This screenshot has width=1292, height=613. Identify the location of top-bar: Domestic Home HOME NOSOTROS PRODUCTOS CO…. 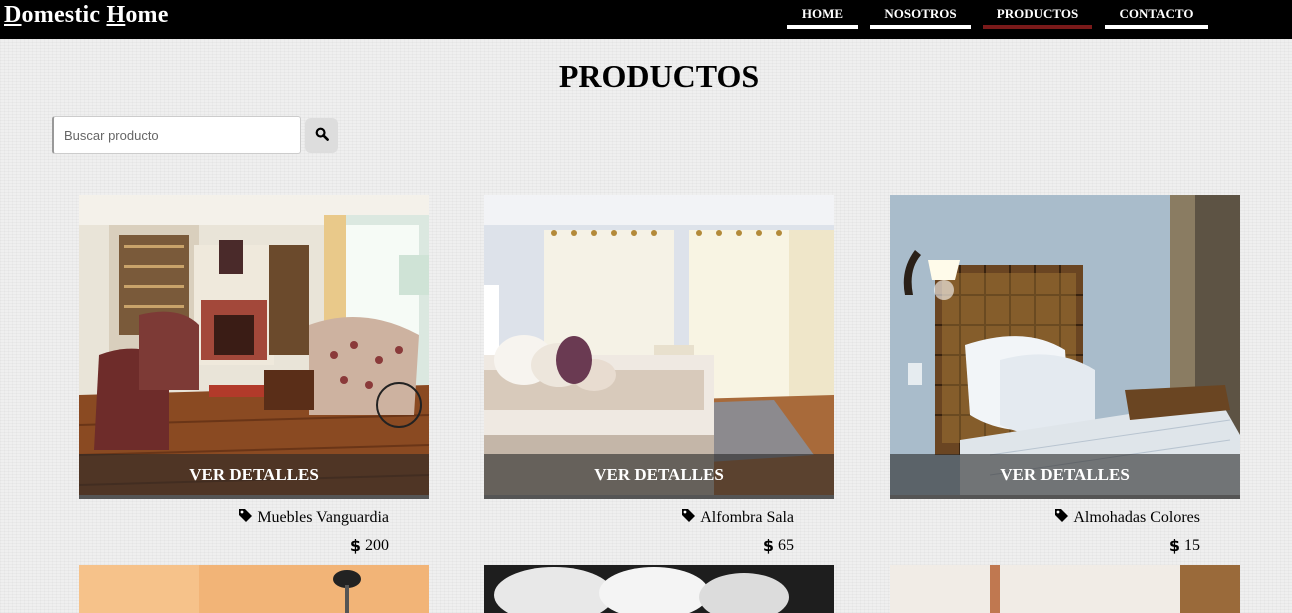
(646, 19).